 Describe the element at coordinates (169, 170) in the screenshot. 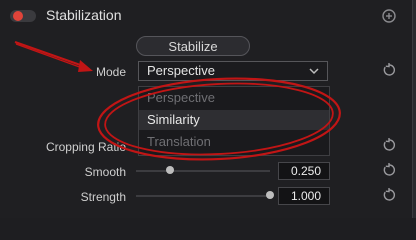

I see `smooth-slider-handle` at that location.